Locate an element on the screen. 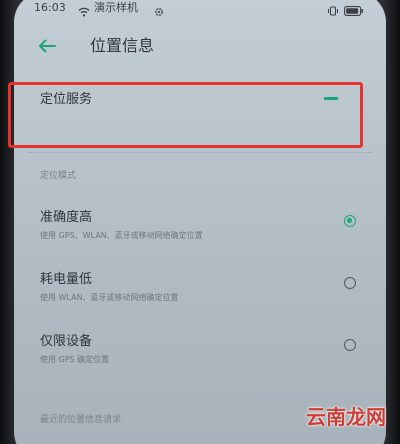  mode-option-title: 仅限设备 is located at coordinates (66, 341).